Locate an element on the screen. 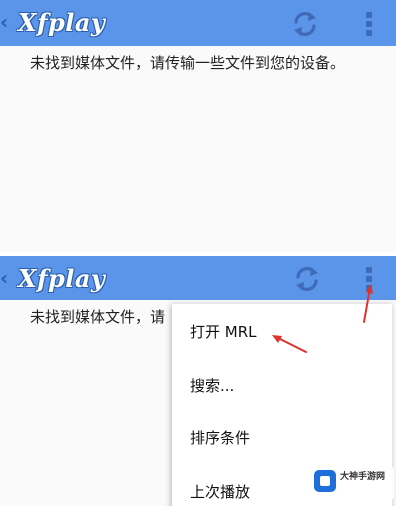 The width and height of the screenshot is (396, 506). menu-item-last-played: 上次播放 is located at coordinates (220, 492).